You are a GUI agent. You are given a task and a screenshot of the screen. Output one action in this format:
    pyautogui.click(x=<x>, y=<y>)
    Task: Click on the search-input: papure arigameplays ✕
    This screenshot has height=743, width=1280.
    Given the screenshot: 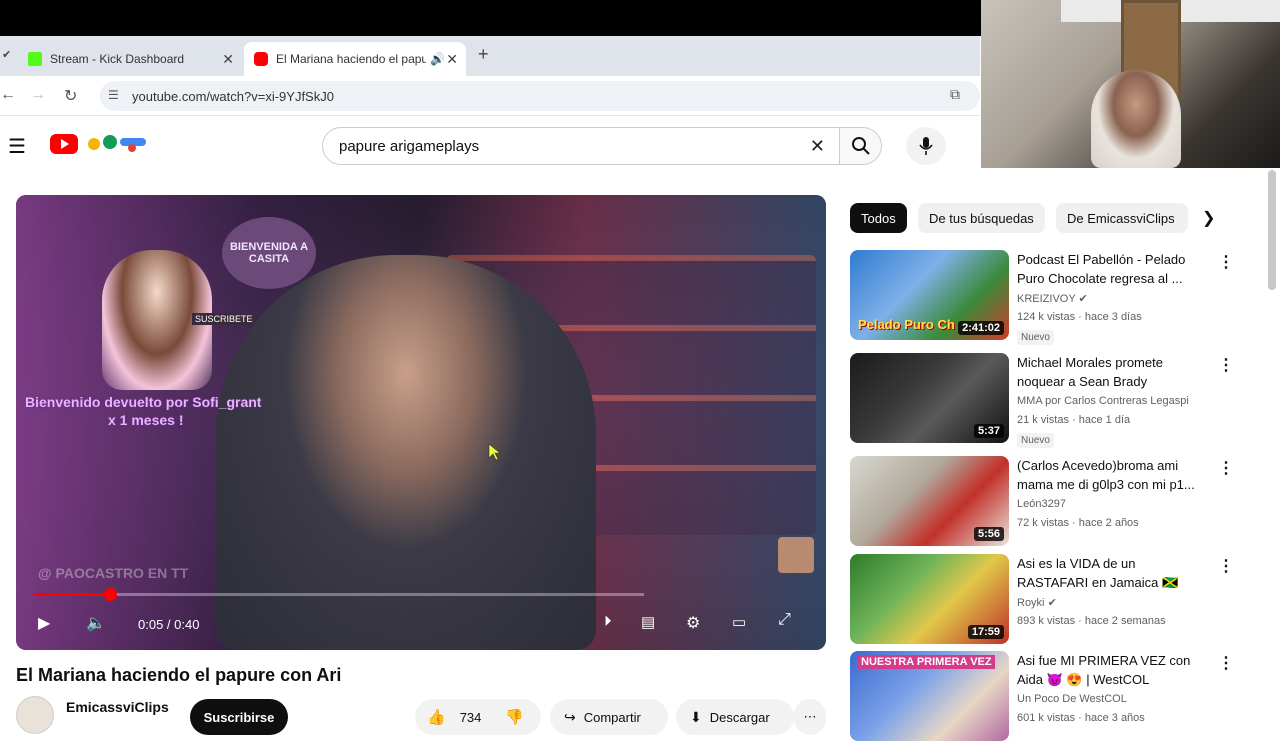 What is the action you would take?
    pyautogui.click(x=581, y=146)
    